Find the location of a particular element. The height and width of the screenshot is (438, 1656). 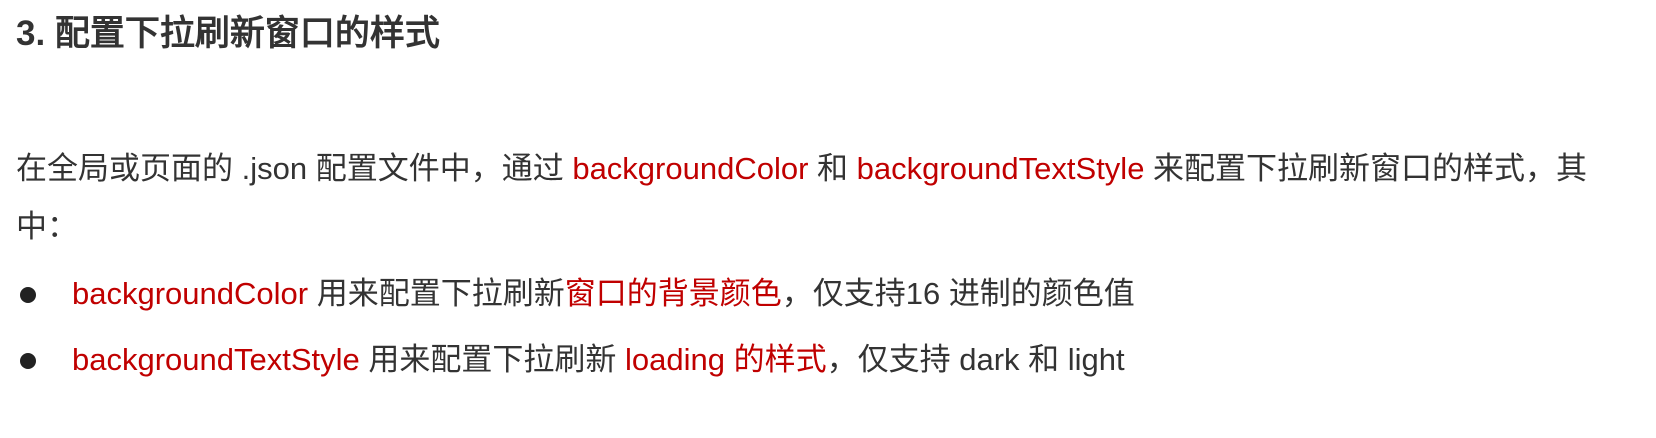

bullet-text-part2: ，仅支持 dark 和 light is located at coordinates (975, 359).